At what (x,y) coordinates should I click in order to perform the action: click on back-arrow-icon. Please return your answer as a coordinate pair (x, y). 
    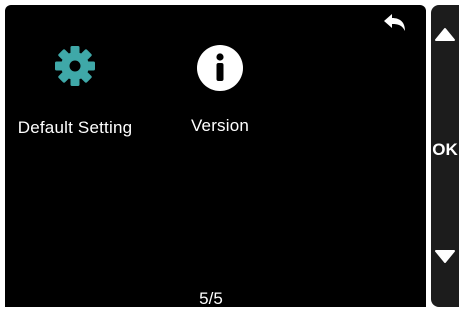
    Looking at the image, I should click on (395, 24).